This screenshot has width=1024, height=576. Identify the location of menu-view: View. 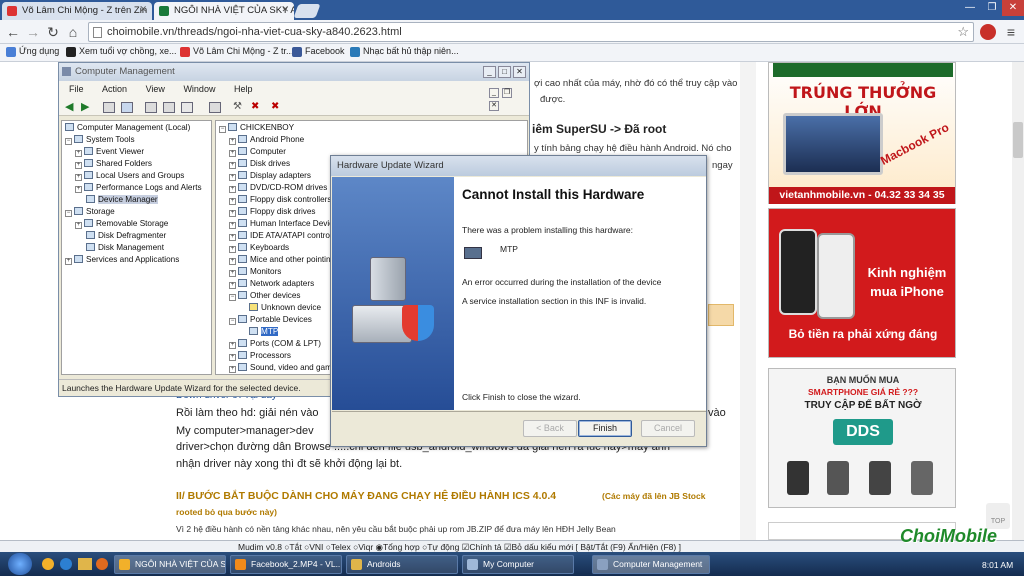
(155, 89).